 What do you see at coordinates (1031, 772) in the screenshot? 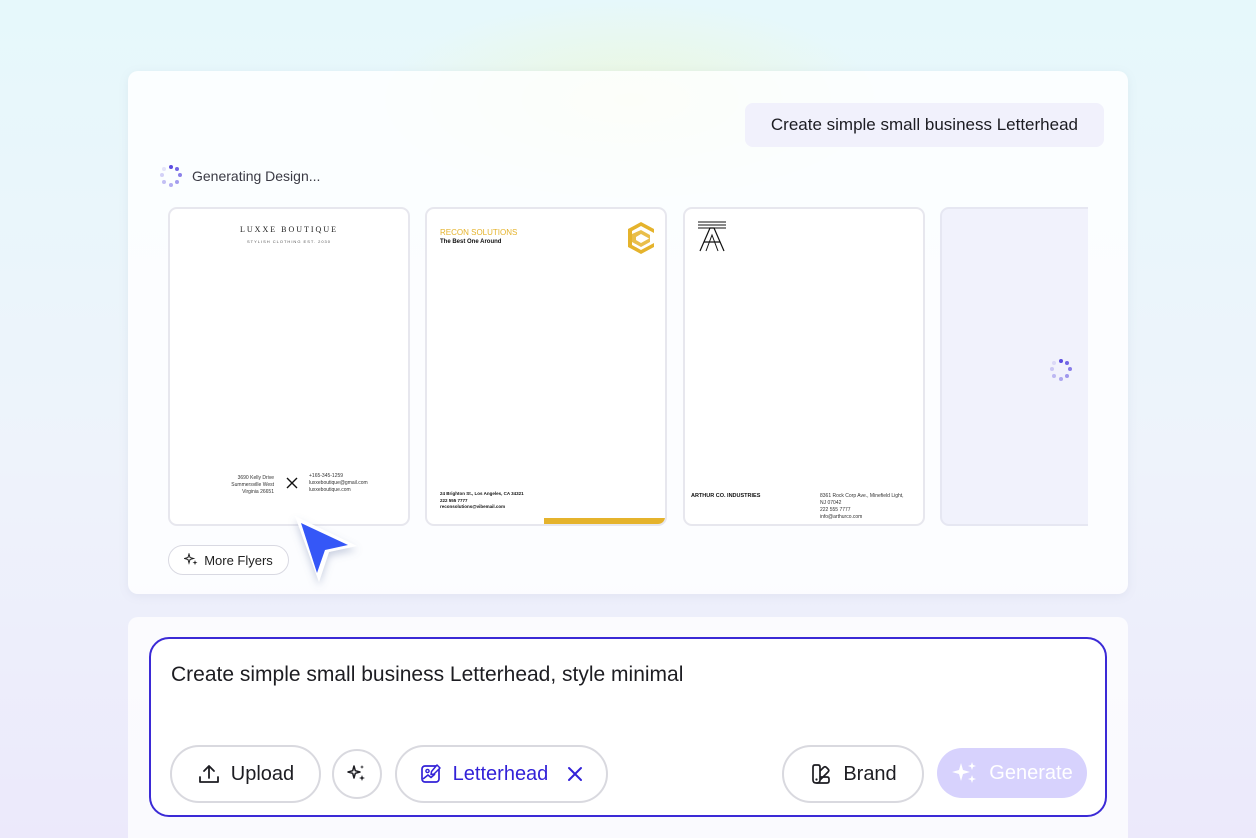
I see `generate-label: Generate` at bounding box center [1031, 772].